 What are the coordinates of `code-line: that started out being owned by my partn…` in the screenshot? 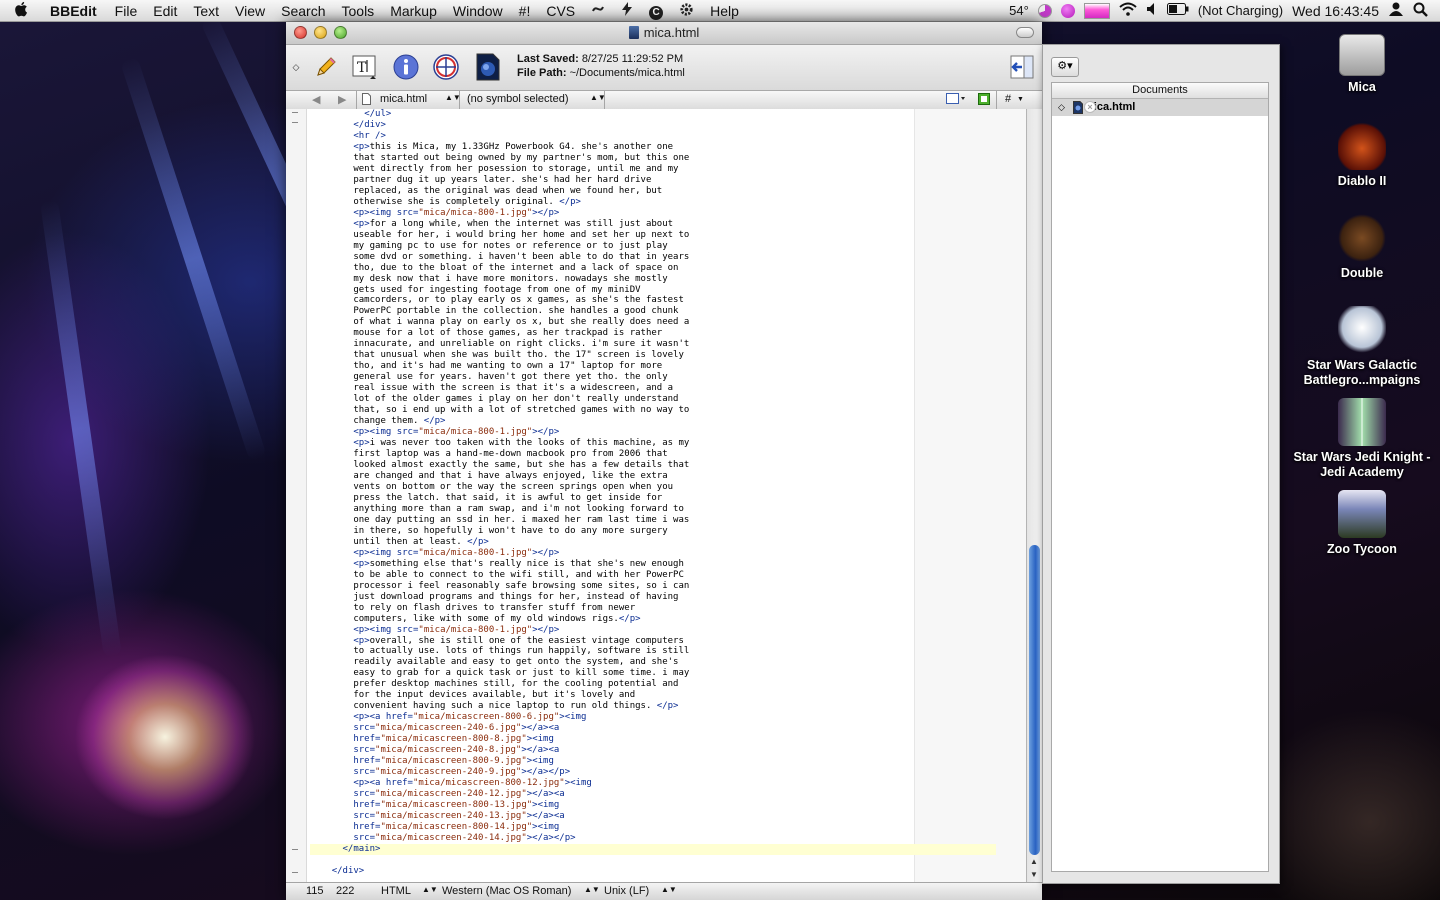 It's located at (653, 158).